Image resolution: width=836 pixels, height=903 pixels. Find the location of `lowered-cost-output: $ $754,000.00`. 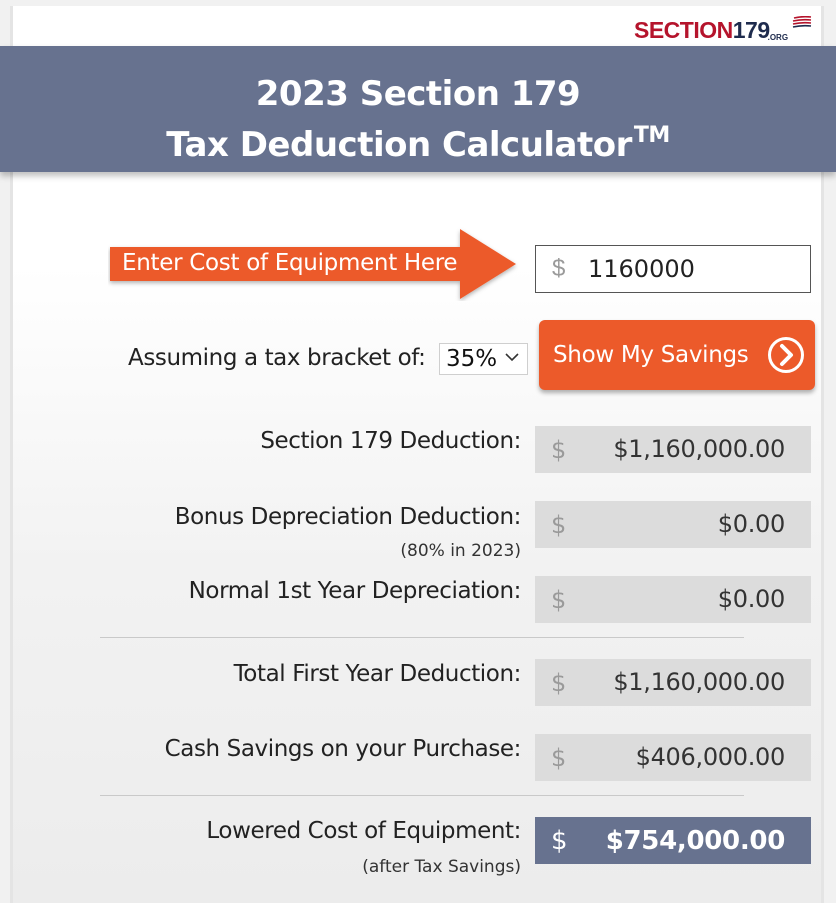

lowered-cost-output: $ $754,000.00 is located at coordinates (673, 840).